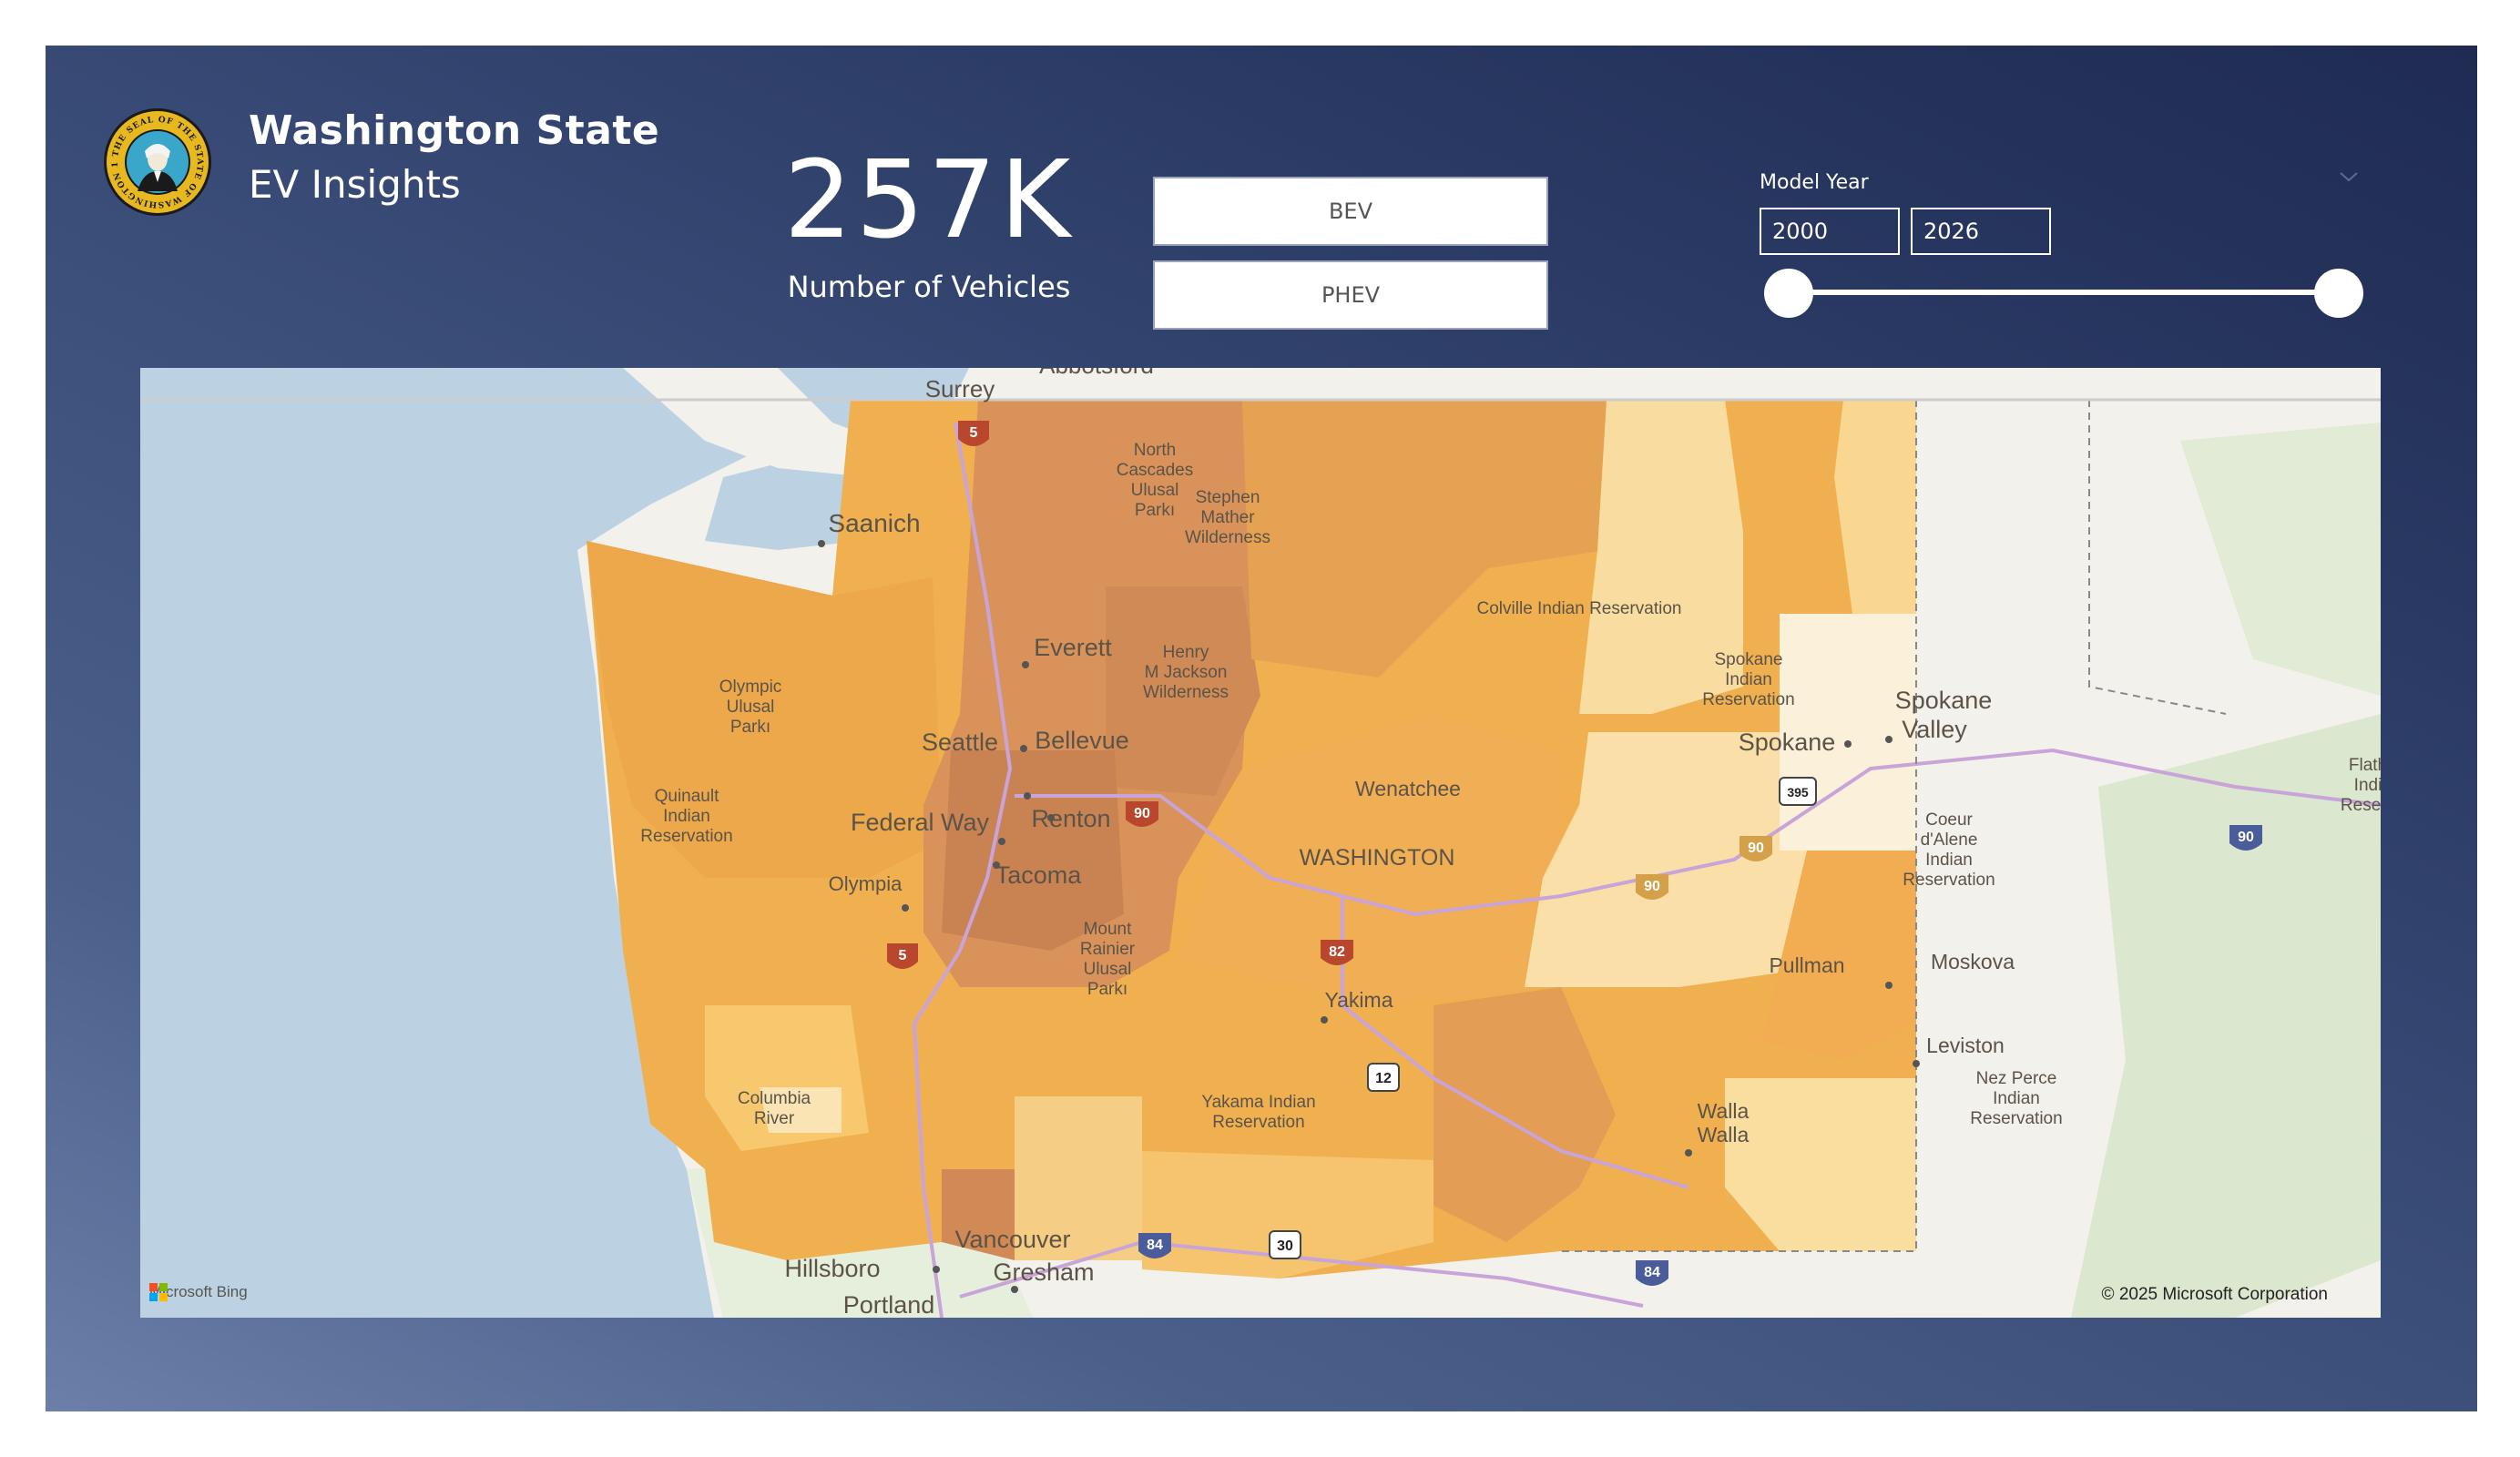  What do you see at coordinates (1155, 510) in the screenshot?
I see `label-north-cascades-4: Parkı` at bounding box center [1155, 510].